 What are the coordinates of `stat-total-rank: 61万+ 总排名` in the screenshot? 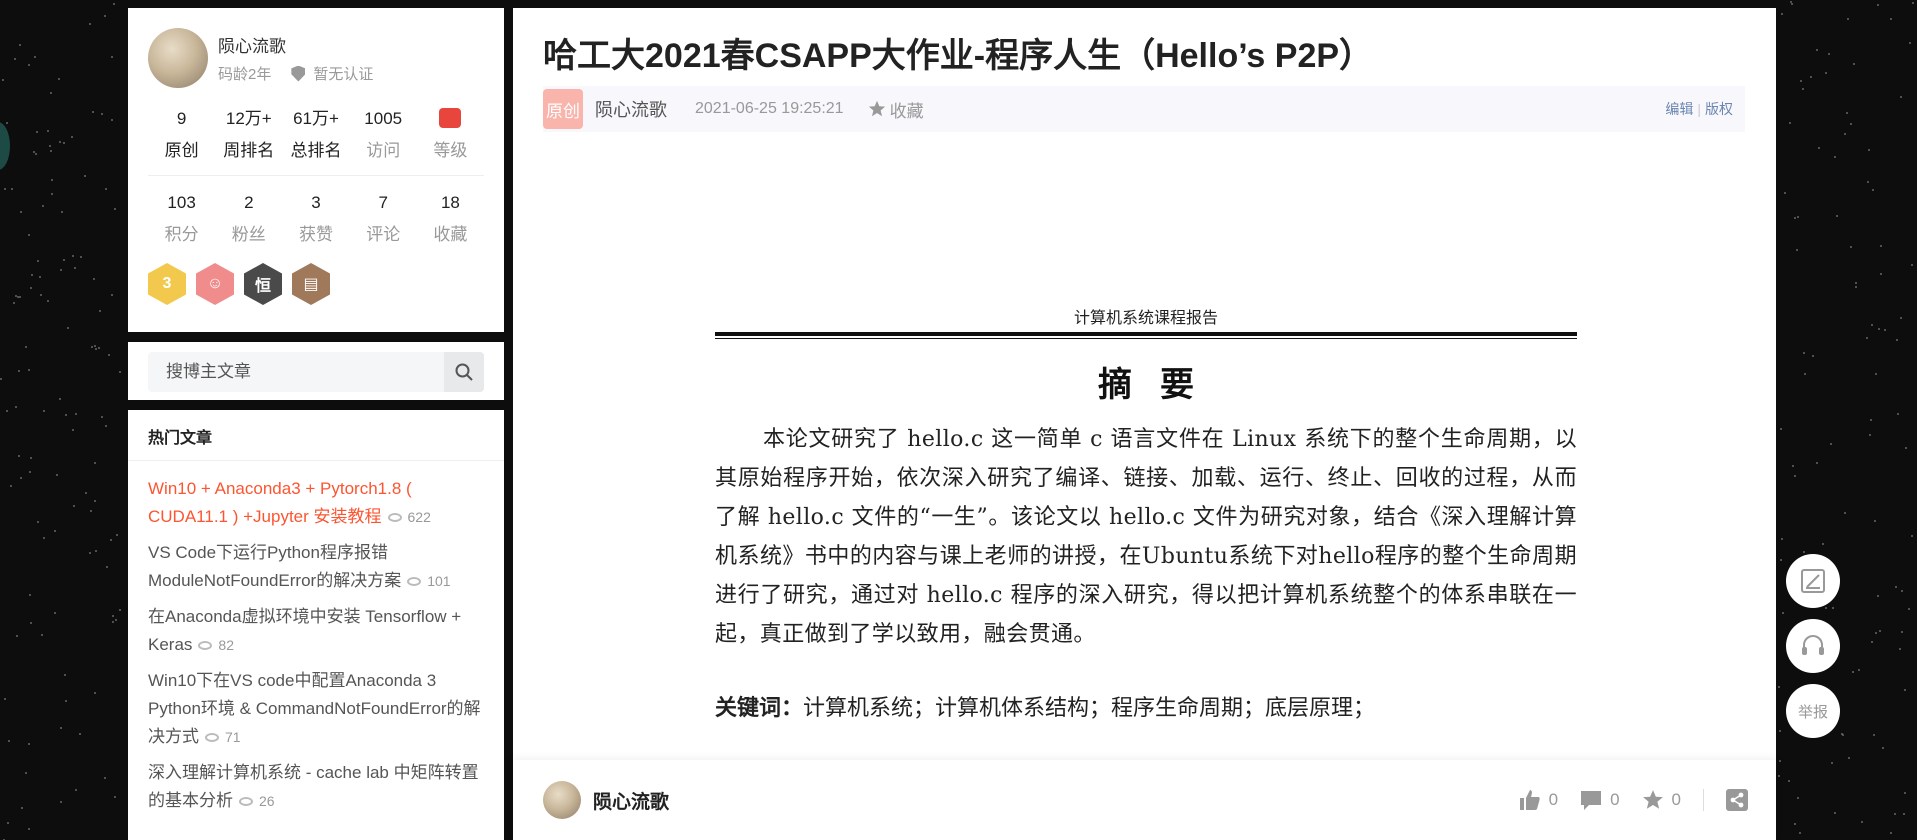 It's located at (315, 133).